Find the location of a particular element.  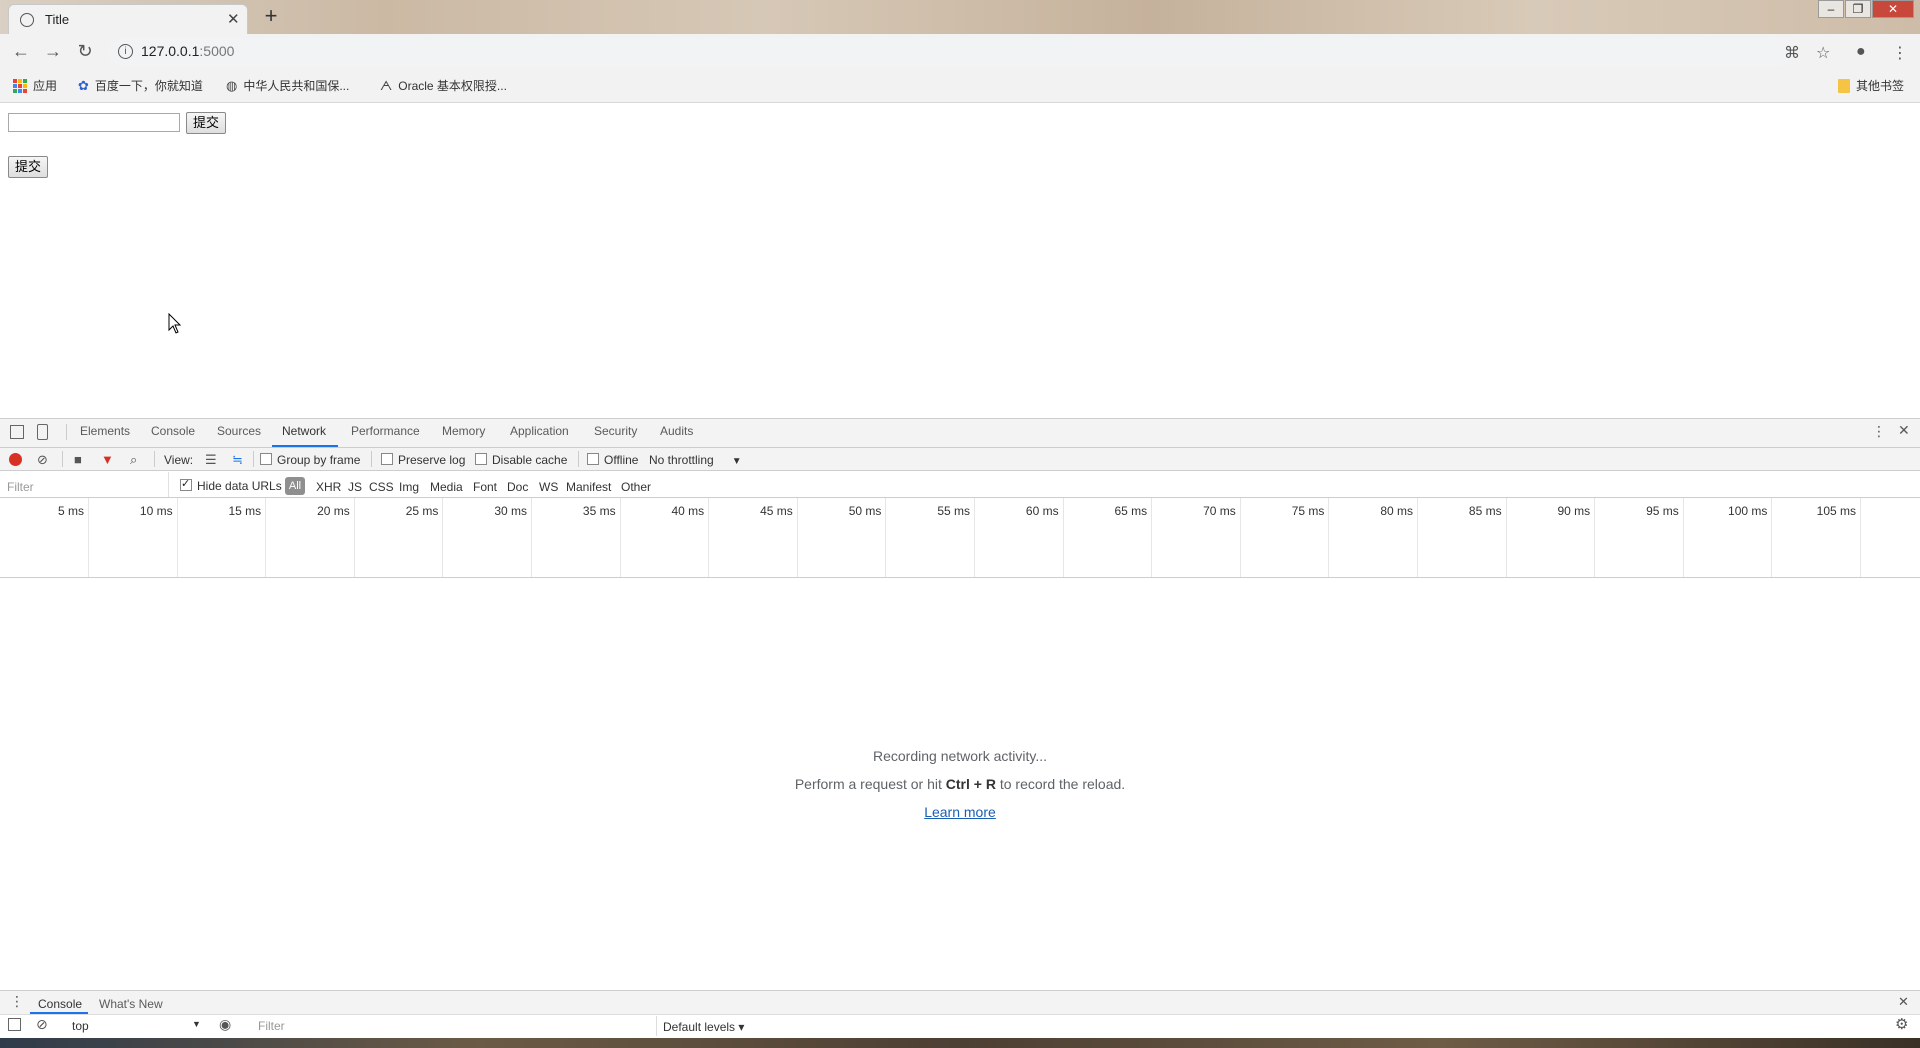

clear-icon: ⊘ is located at coordinates (42, 460).